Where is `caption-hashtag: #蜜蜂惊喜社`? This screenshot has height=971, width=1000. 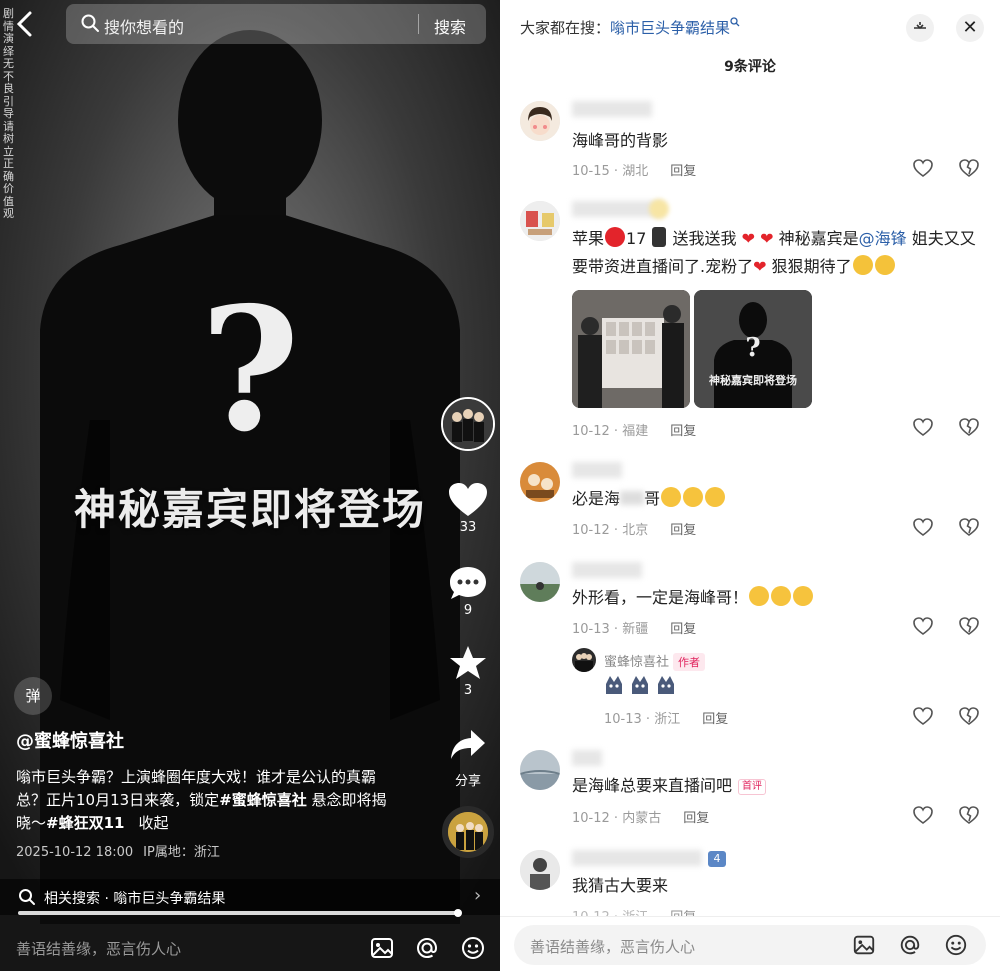
caption-hashtag: #蜜蜂惊喜社 is located at coordinates (263, 800).